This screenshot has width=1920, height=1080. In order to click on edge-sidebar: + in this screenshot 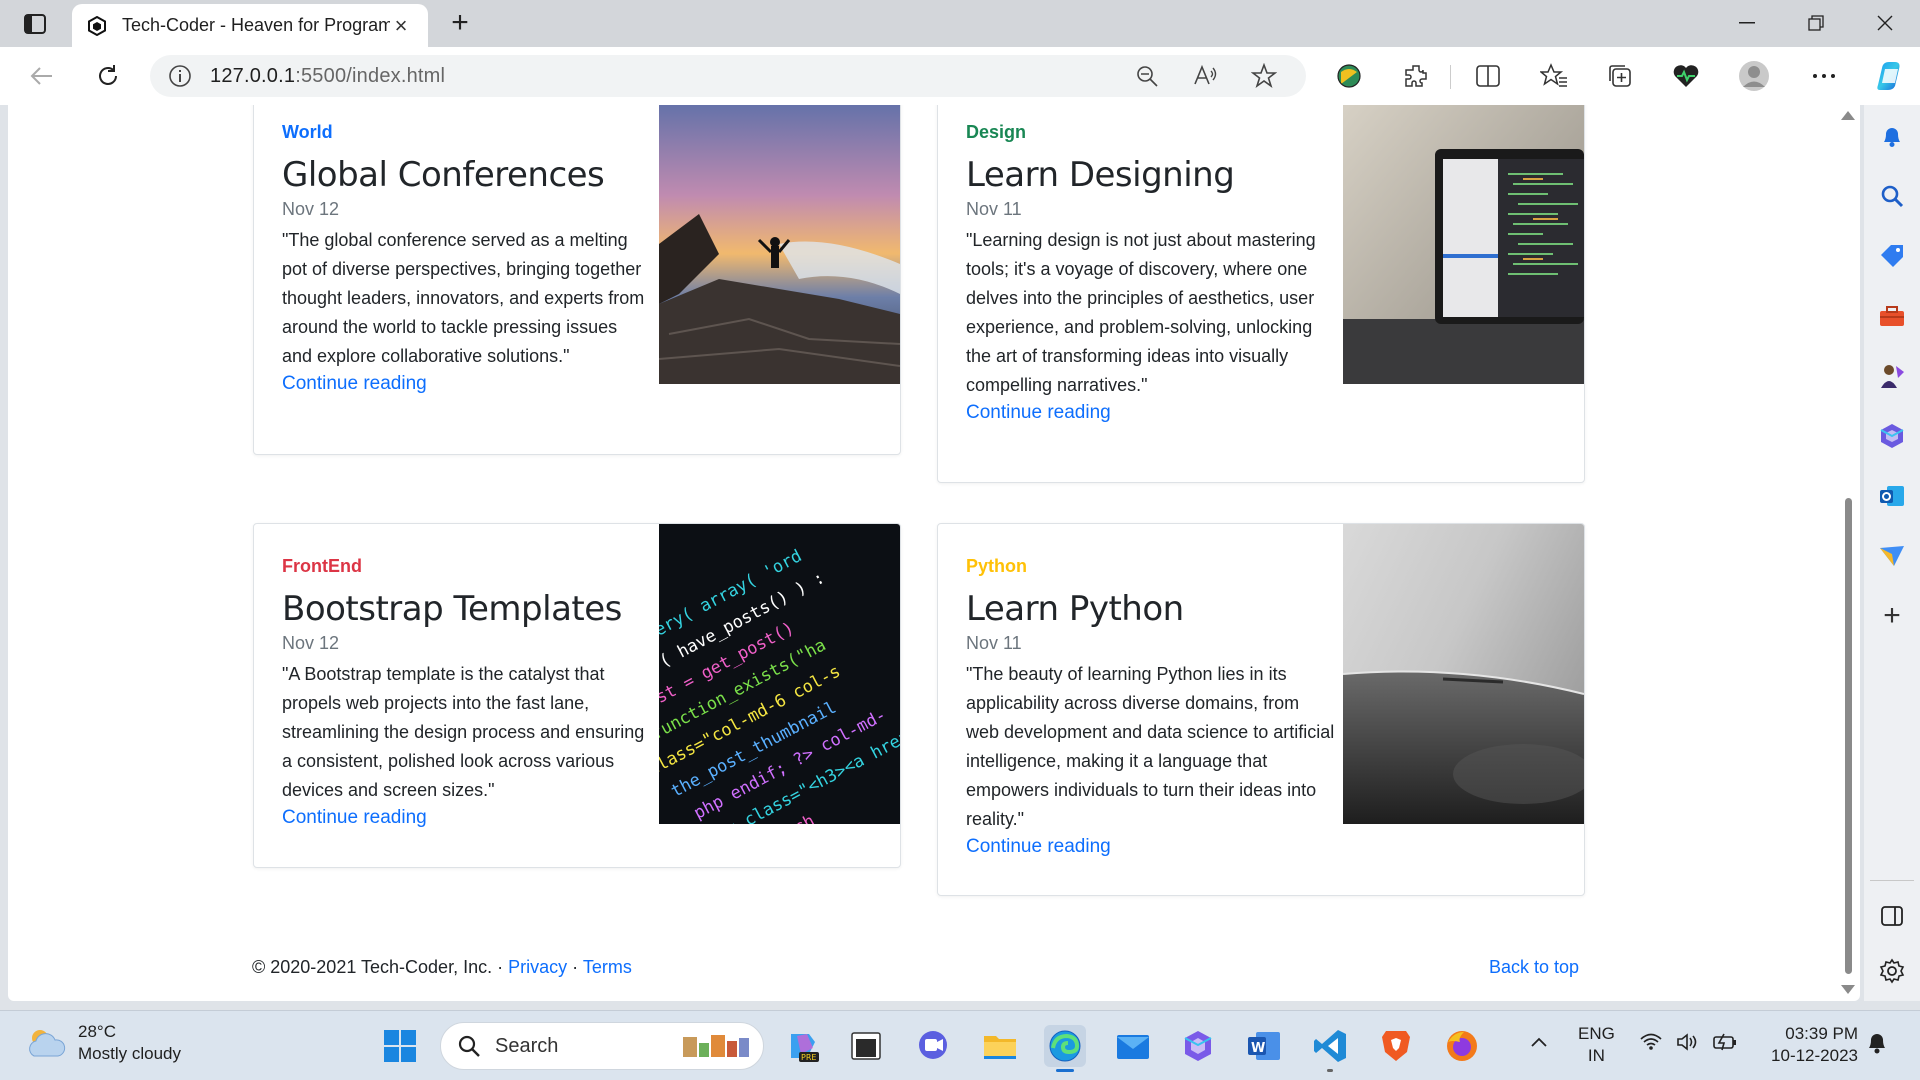, I will do `click(1892, 553)`.